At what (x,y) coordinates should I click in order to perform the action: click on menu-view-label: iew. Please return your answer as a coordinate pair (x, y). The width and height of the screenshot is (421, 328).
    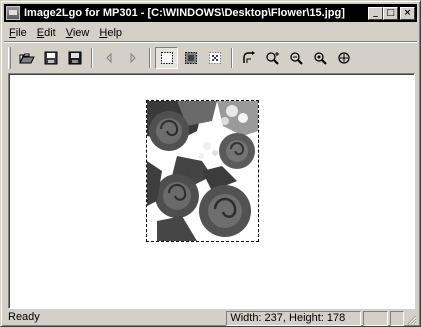
    Looking at the image, I should click on (81, 32).